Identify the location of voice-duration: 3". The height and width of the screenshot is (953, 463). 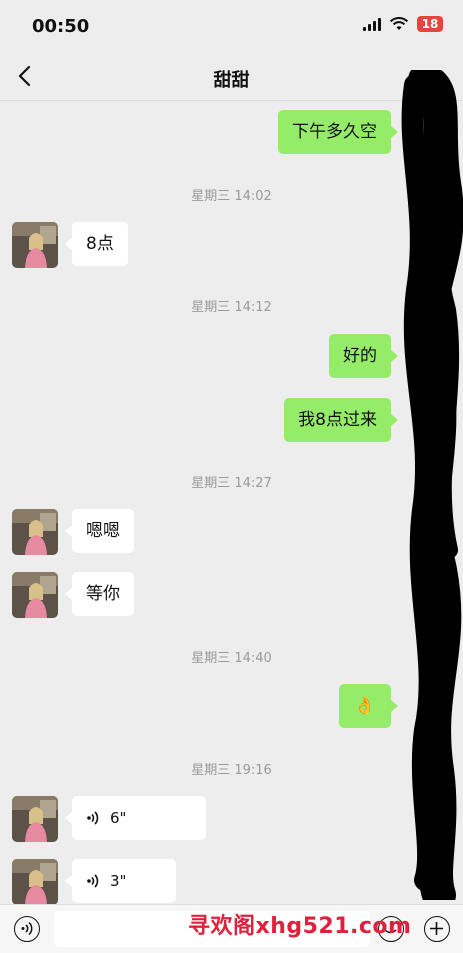
(118, 881).